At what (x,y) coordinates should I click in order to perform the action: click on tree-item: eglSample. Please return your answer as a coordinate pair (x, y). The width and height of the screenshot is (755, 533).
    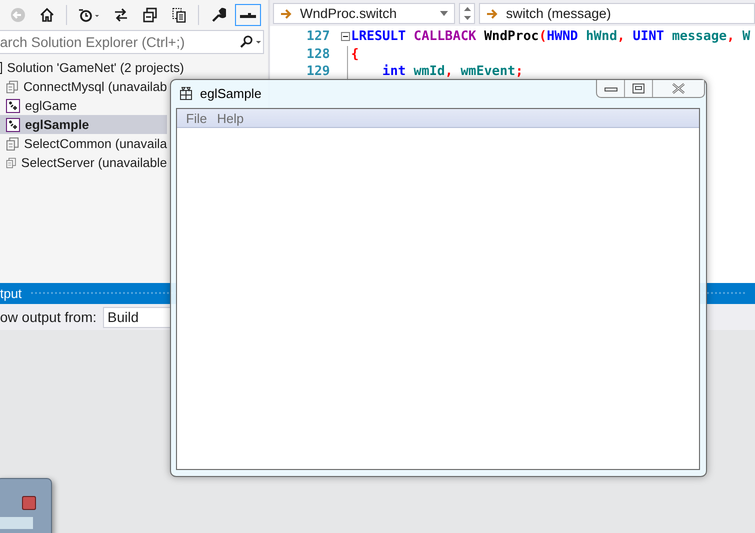
    Looking at the image, I should click on (83, 124).